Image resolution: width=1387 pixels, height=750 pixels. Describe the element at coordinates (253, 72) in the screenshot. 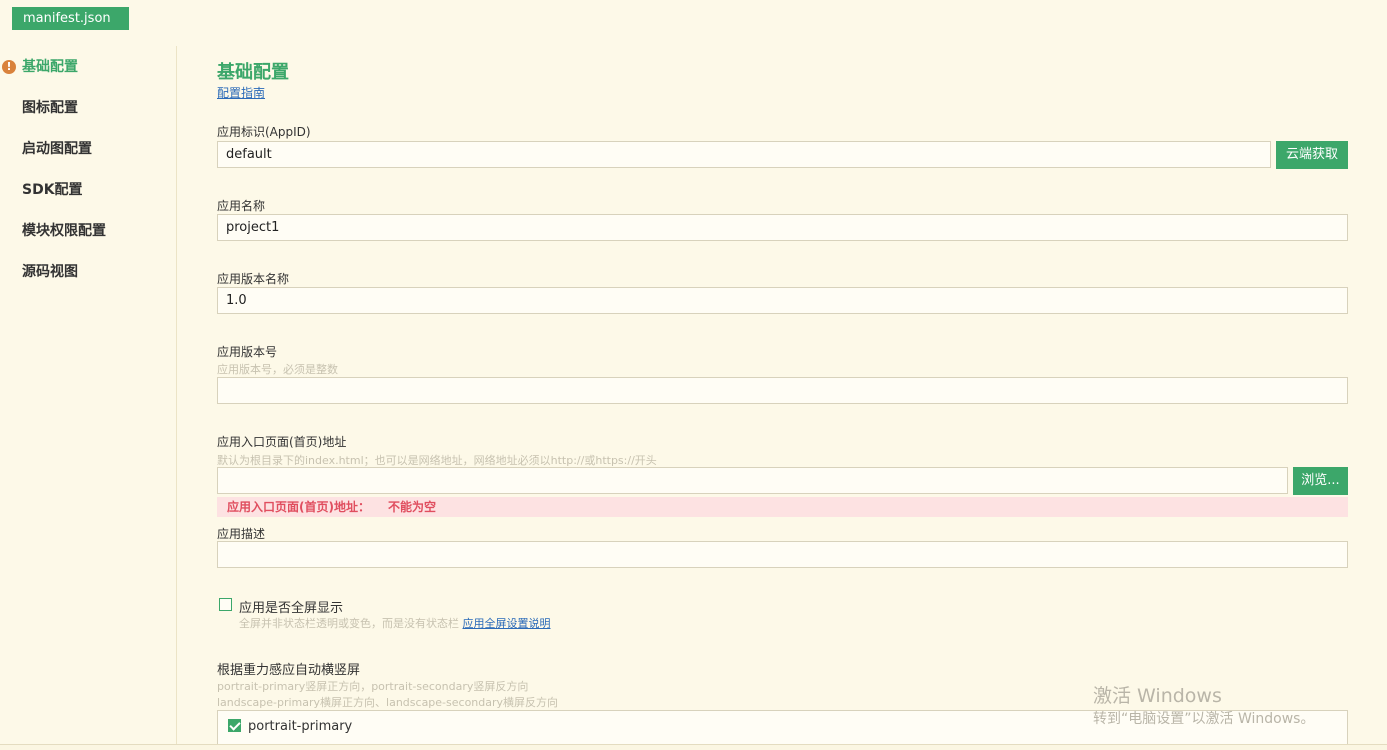

I see `page-title: 基础配置` at that location.